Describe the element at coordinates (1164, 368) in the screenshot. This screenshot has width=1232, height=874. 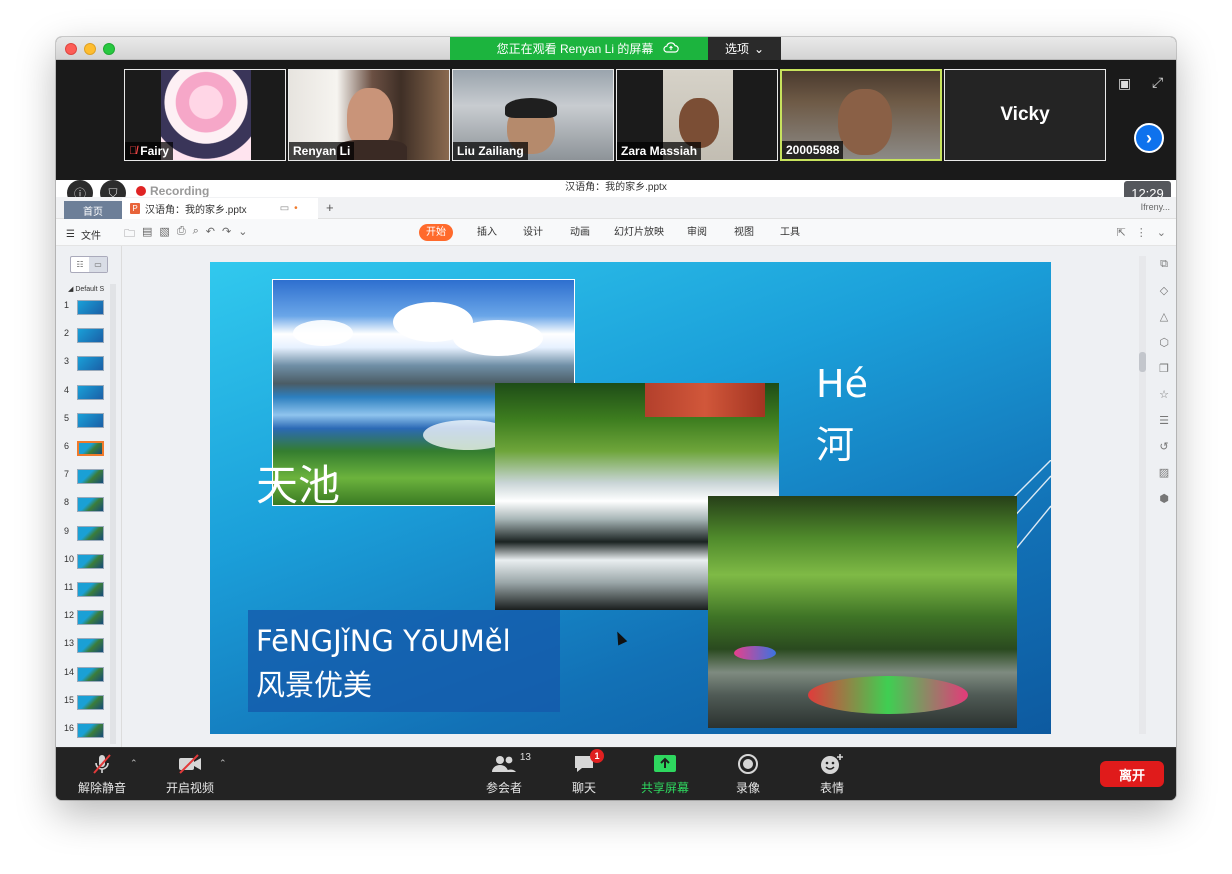
I see `copy-icon: ❐` at that location.